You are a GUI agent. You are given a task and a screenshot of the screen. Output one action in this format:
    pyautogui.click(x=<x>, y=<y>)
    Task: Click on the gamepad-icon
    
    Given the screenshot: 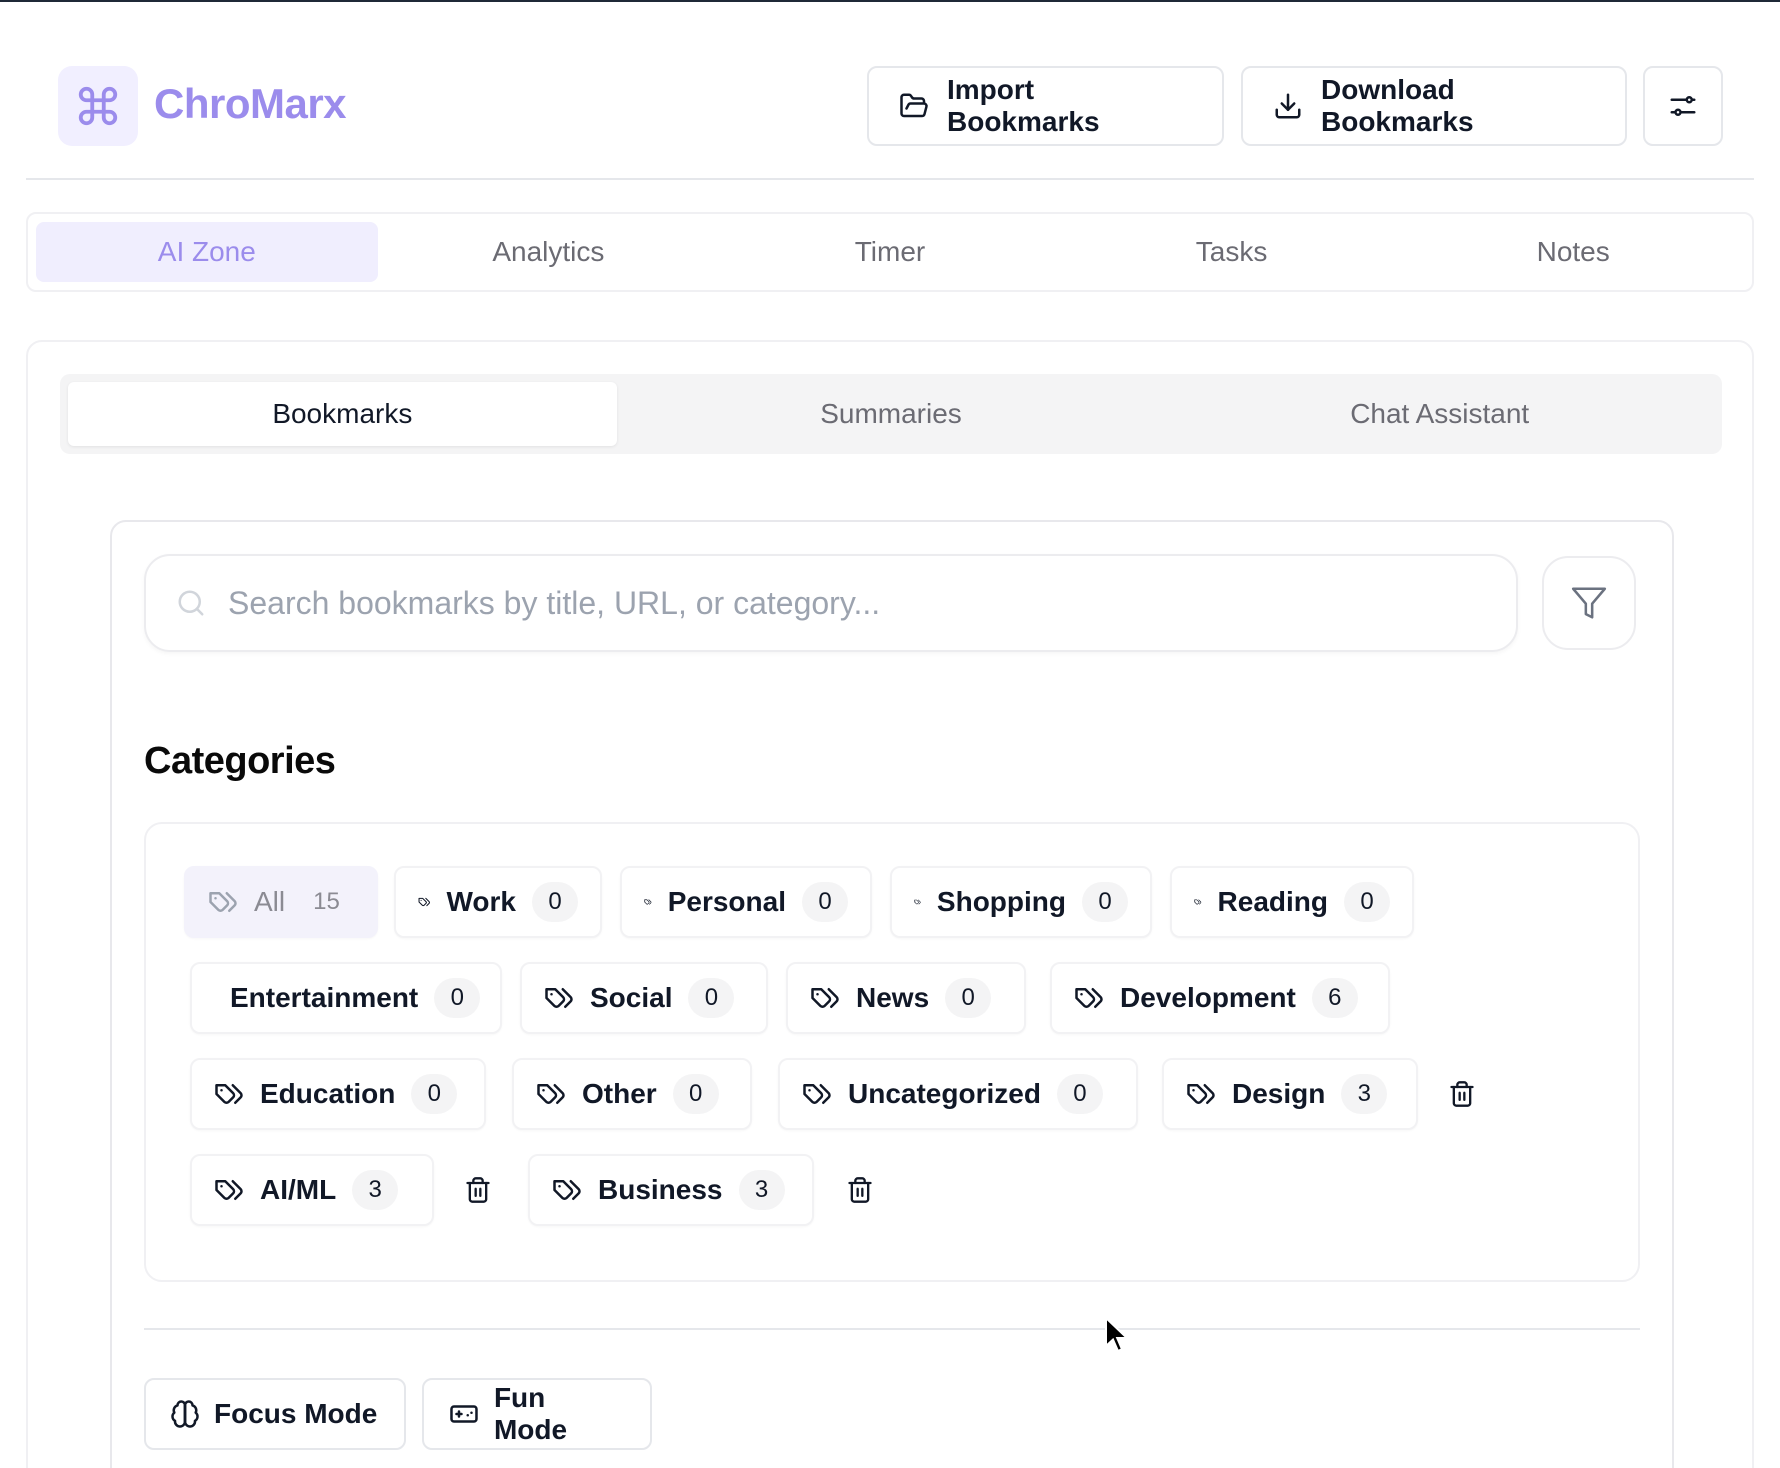 What is the action you would take?
    pyautogui.click(x=464, y=1414)
    